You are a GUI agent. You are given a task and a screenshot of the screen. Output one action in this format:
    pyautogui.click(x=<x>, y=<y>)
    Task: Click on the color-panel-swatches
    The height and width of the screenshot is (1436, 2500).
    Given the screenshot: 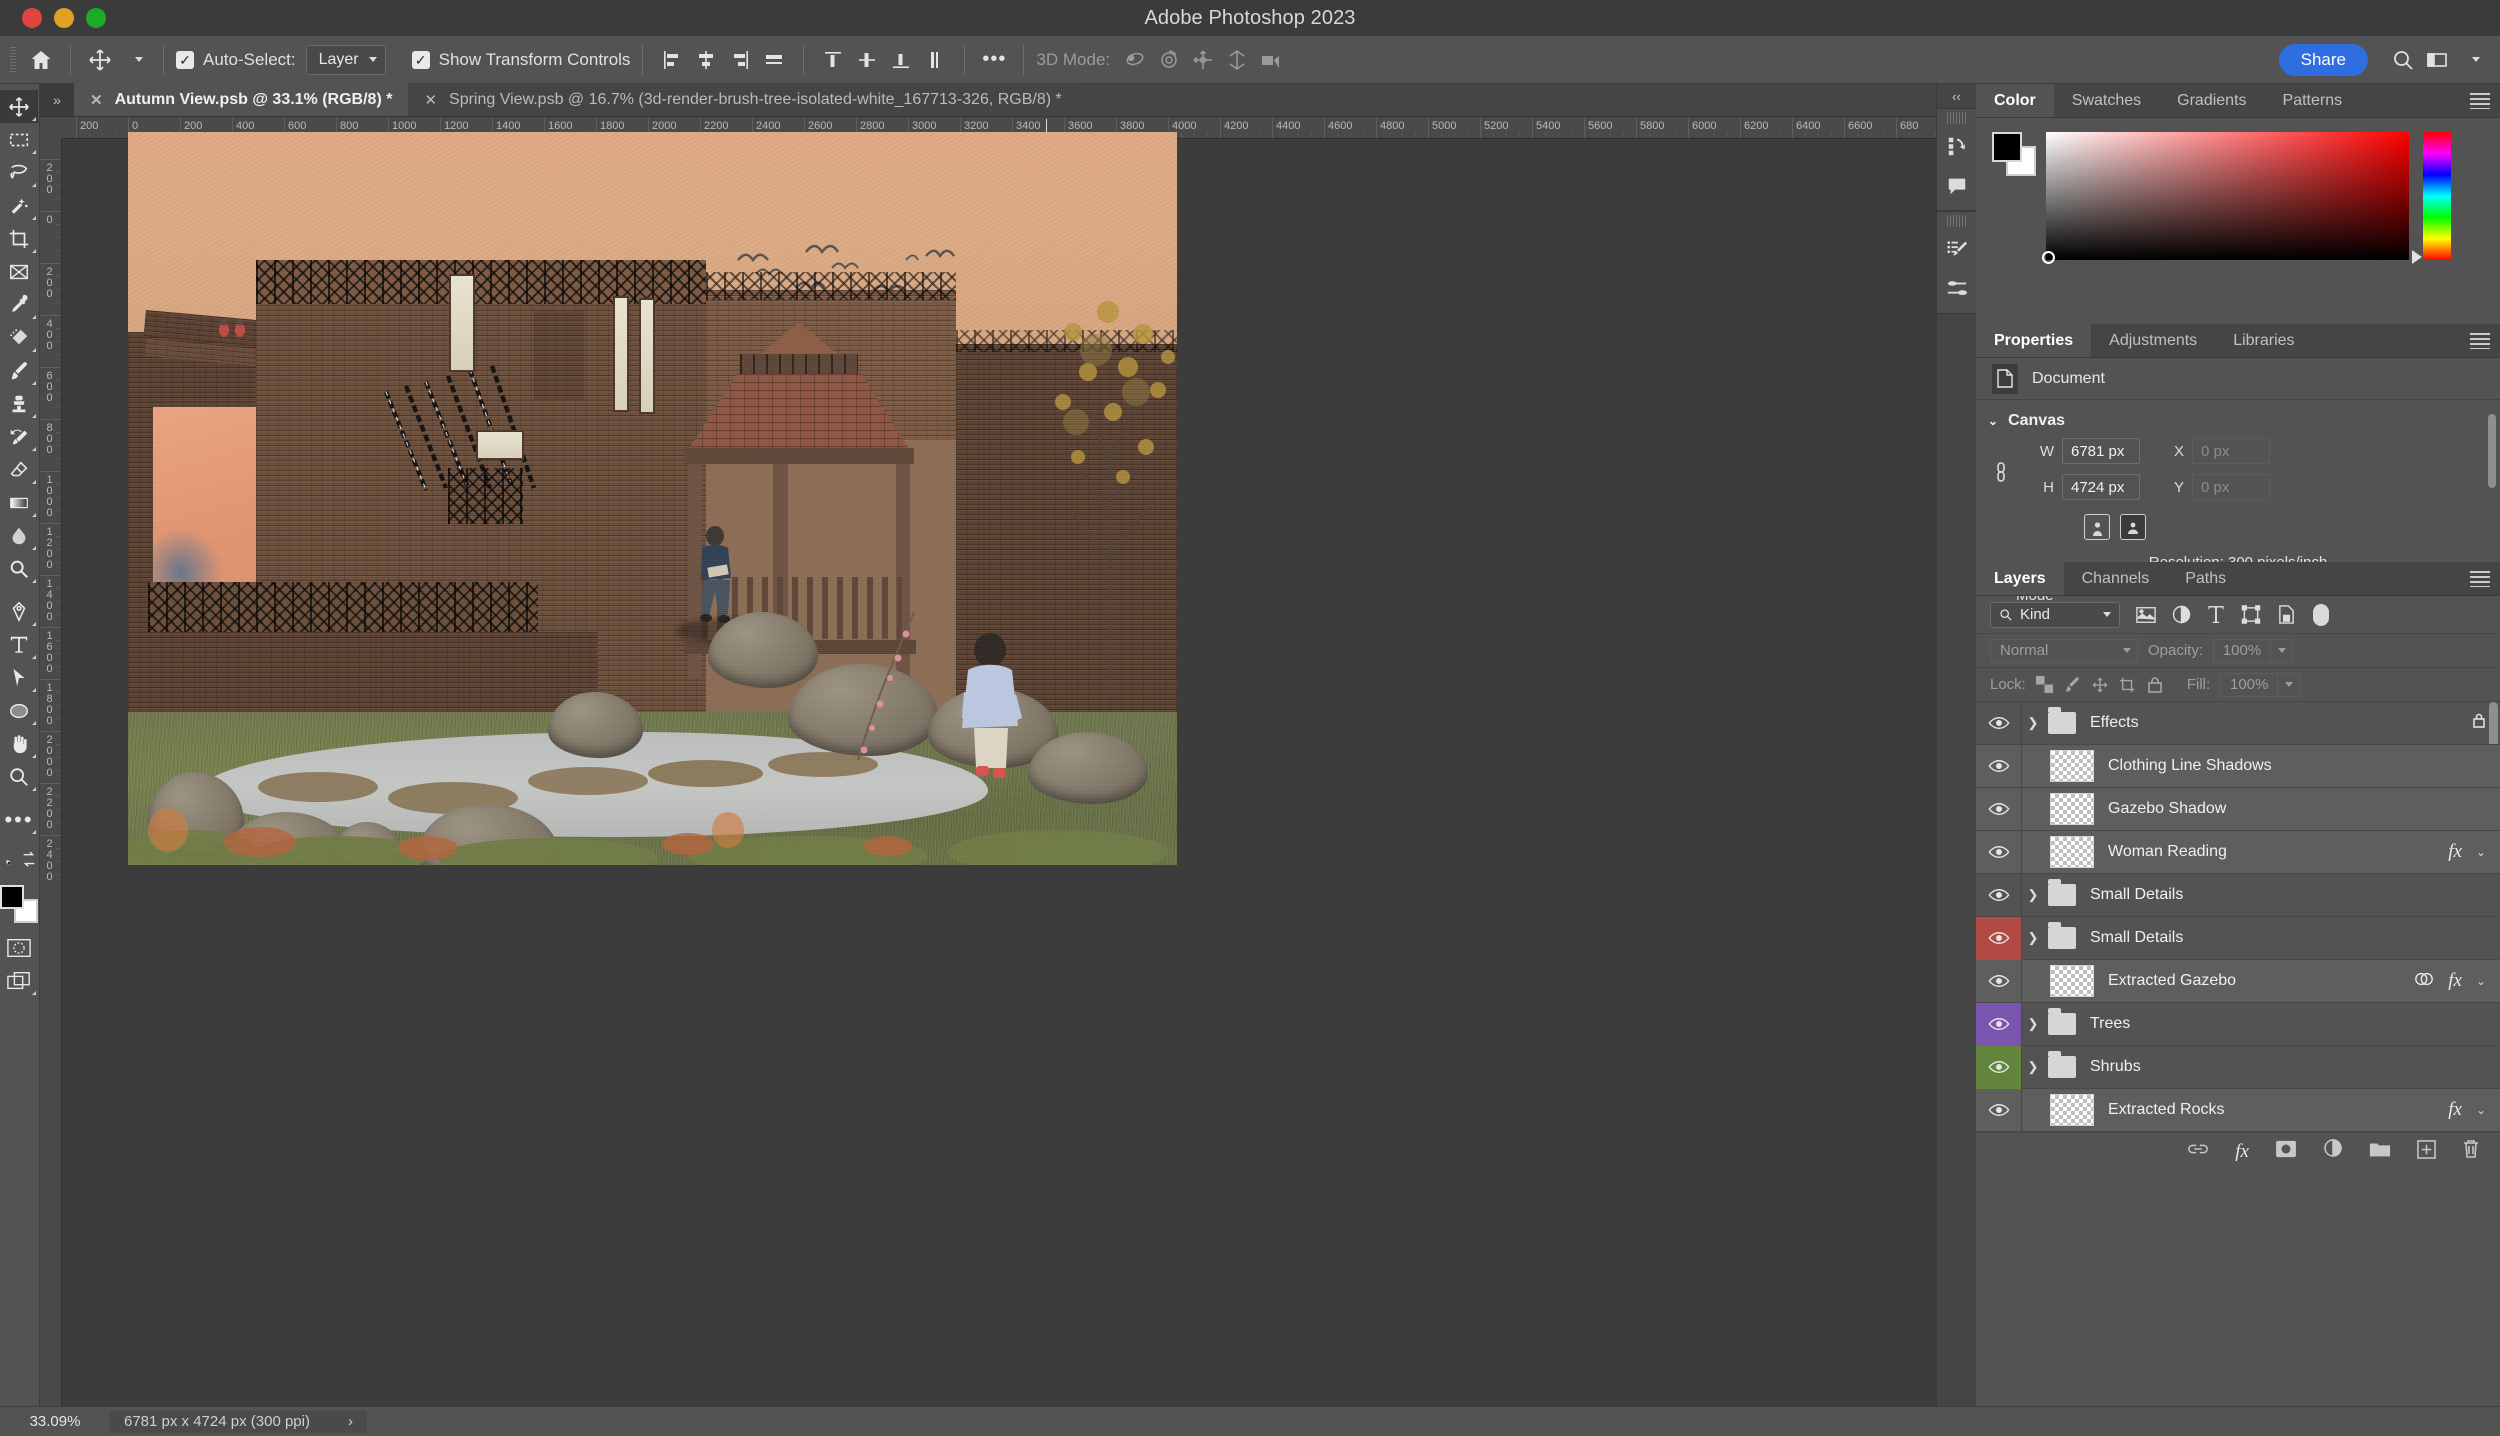 What is the action you would take?
    pyautogui.click(x=2015, y=155)
    